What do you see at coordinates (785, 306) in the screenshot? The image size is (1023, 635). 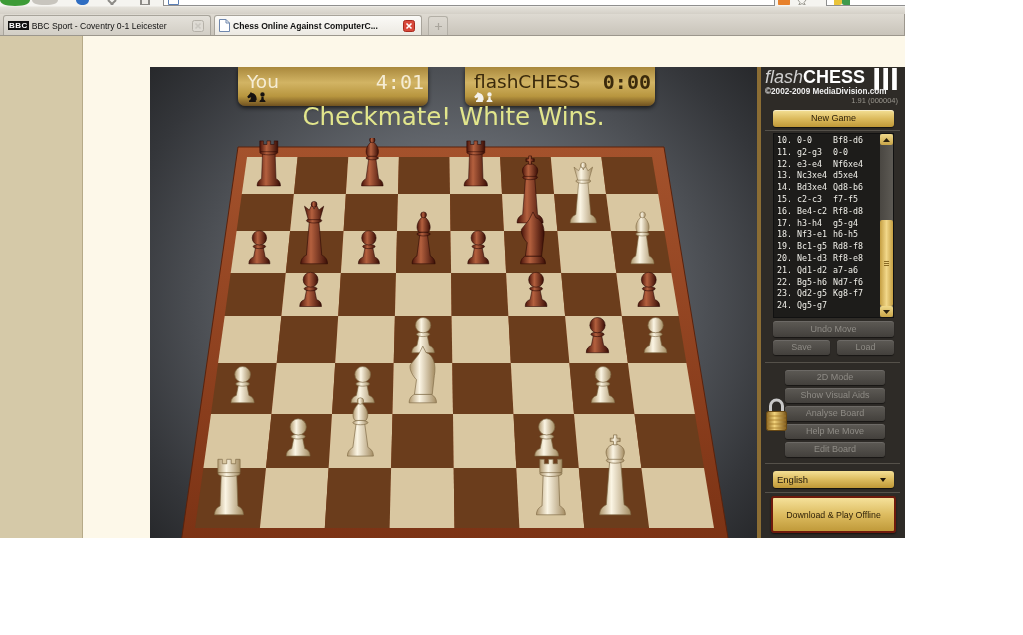 I see `move-number: 24.` at bounding box center [785, 306].